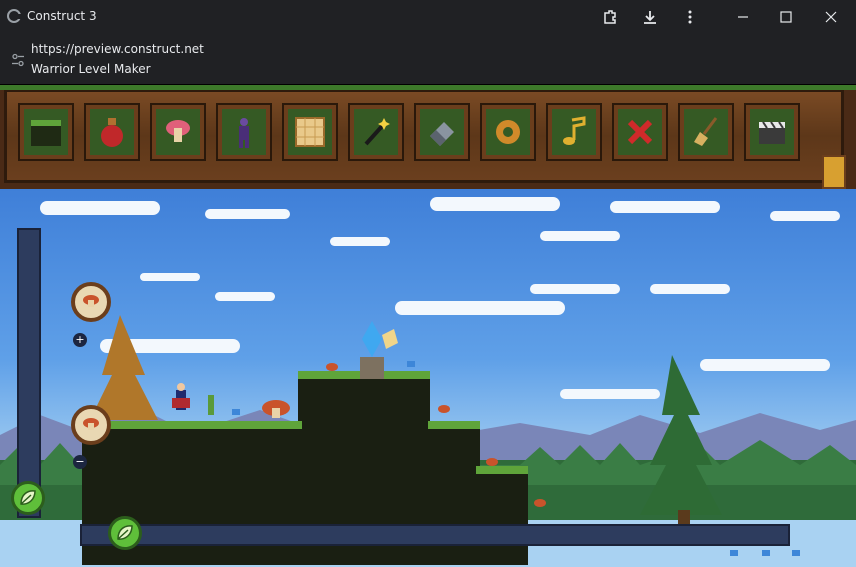 This screenshot has width=856, height=567. Describe the element at coordinates (690, 17) in the screenshot. I see `more-options-icon` at that location.